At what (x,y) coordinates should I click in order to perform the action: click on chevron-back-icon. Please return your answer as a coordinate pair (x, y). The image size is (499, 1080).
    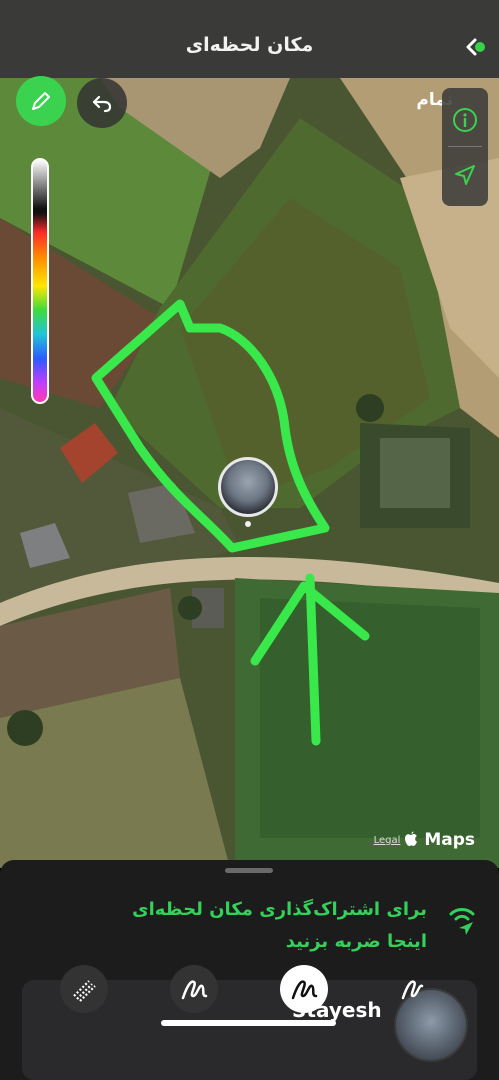
    Looking at the image, I should click on (476, 47).